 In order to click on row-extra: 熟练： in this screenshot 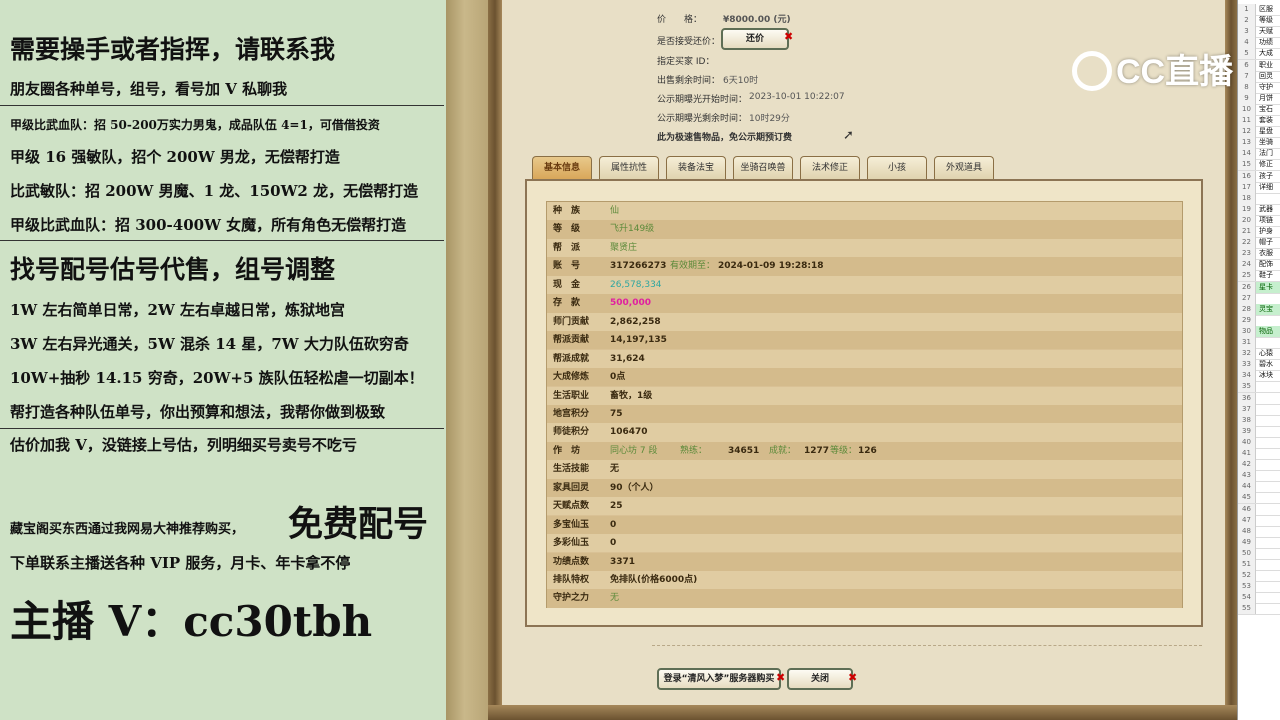, I will do `click(694, 450)`.